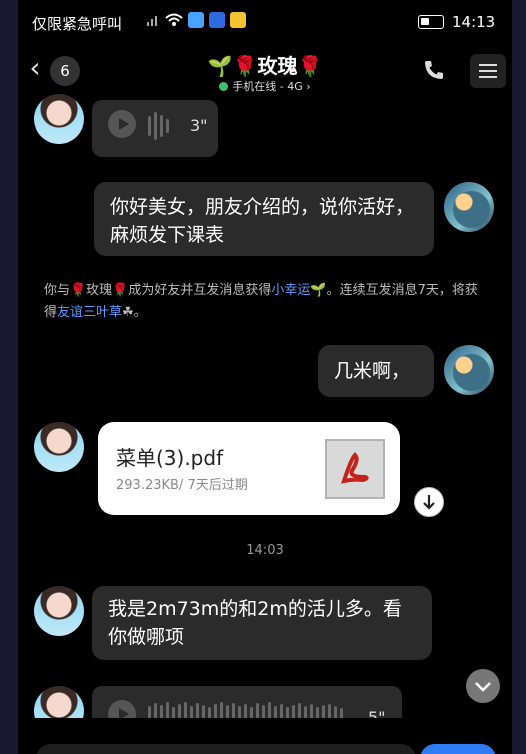  Describe the element at coordinates (488, 71) in the screenshot. I see `hamburger-menu-icon` at that location.